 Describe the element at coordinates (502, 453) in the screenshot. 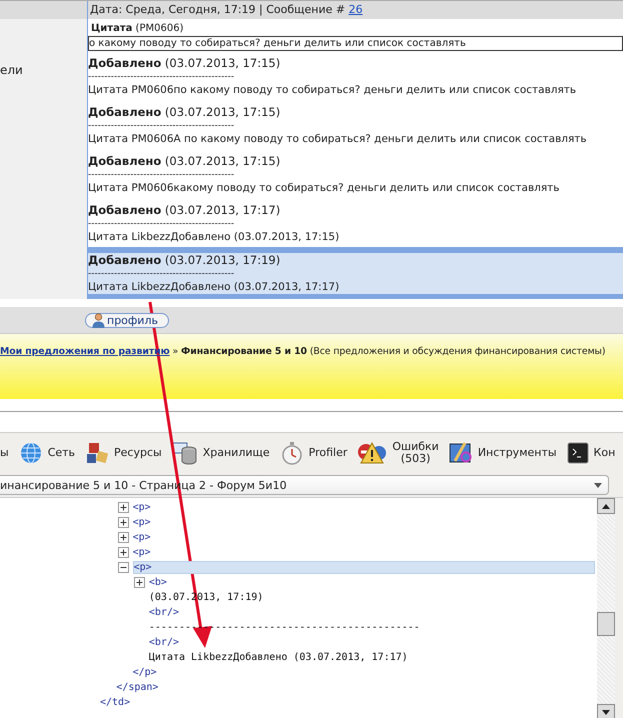

I see `devtools-tab: Инструменты` at that location.